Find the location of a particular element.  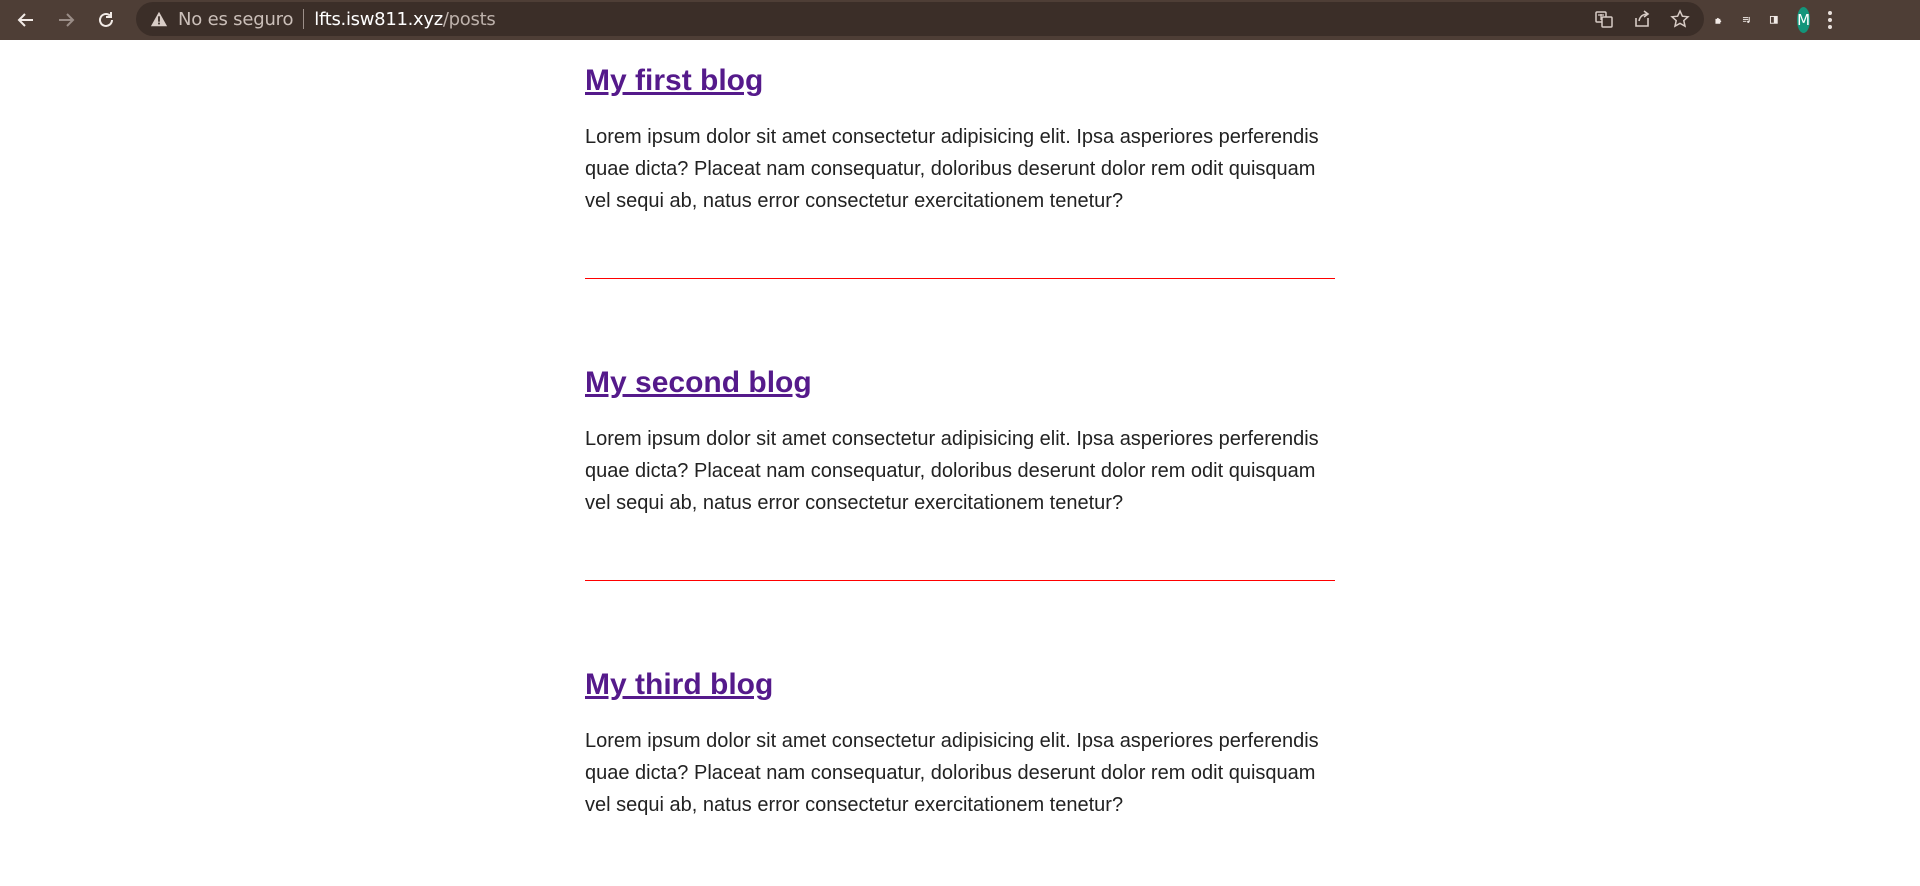

extensions-icon is located at coordinates (1719, 20).